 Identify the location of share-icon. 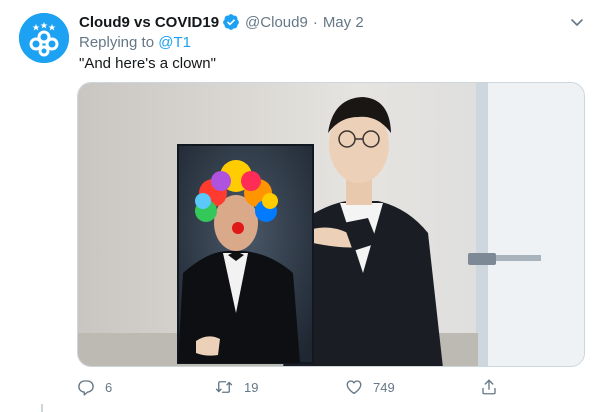
(489, 387).